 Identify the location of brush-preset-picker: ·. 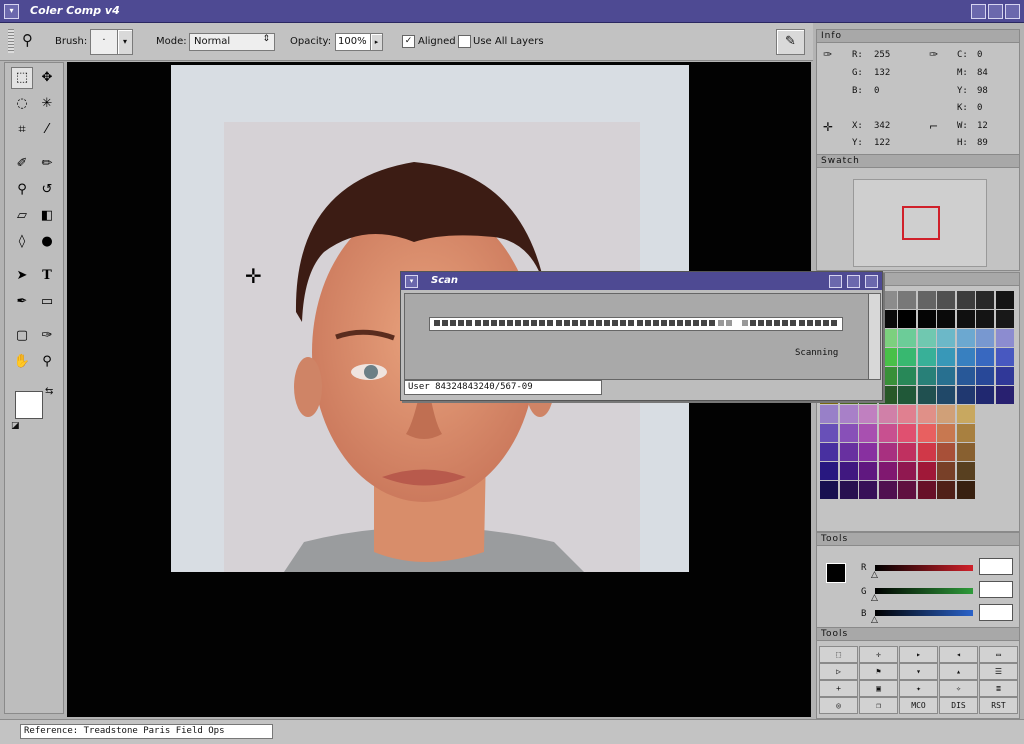
(104, 42).